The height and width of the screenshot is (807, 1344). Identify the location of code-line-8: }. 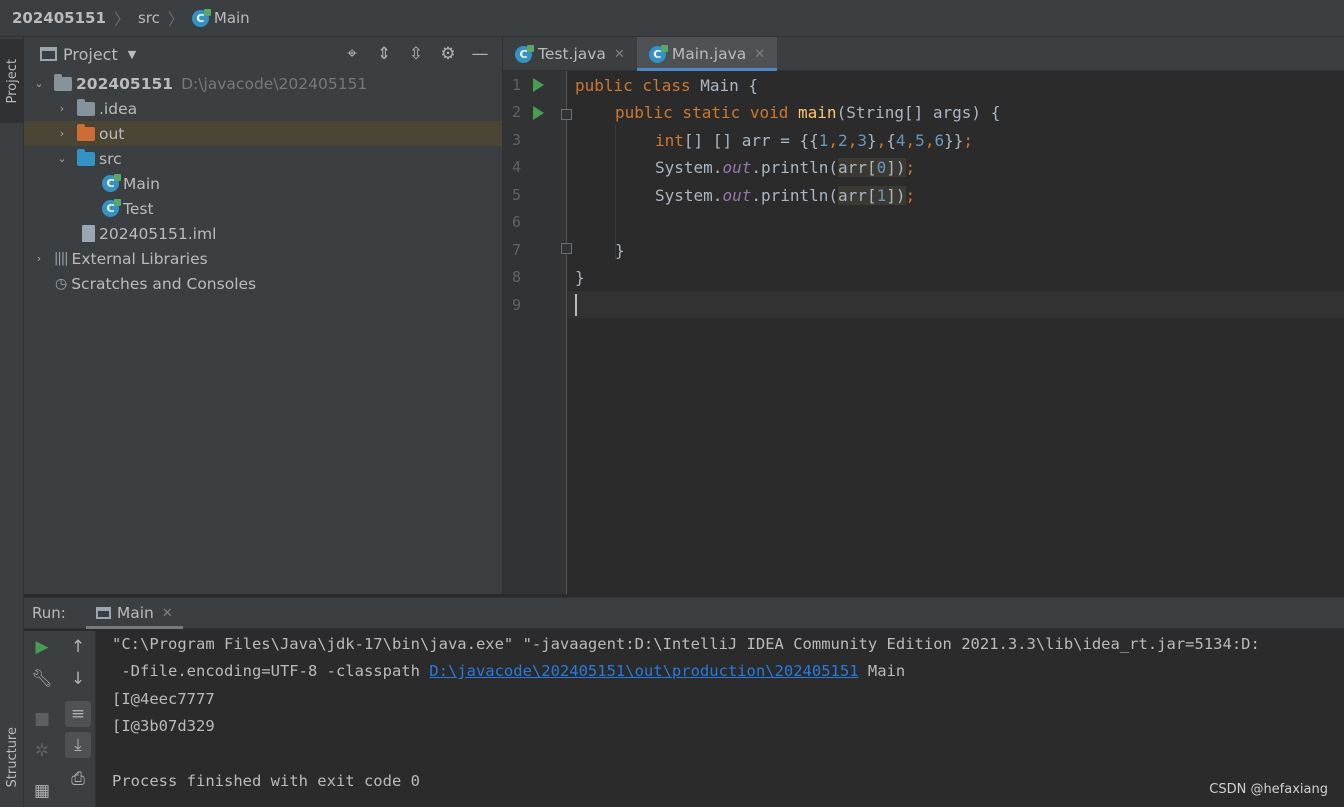
(580, 277).